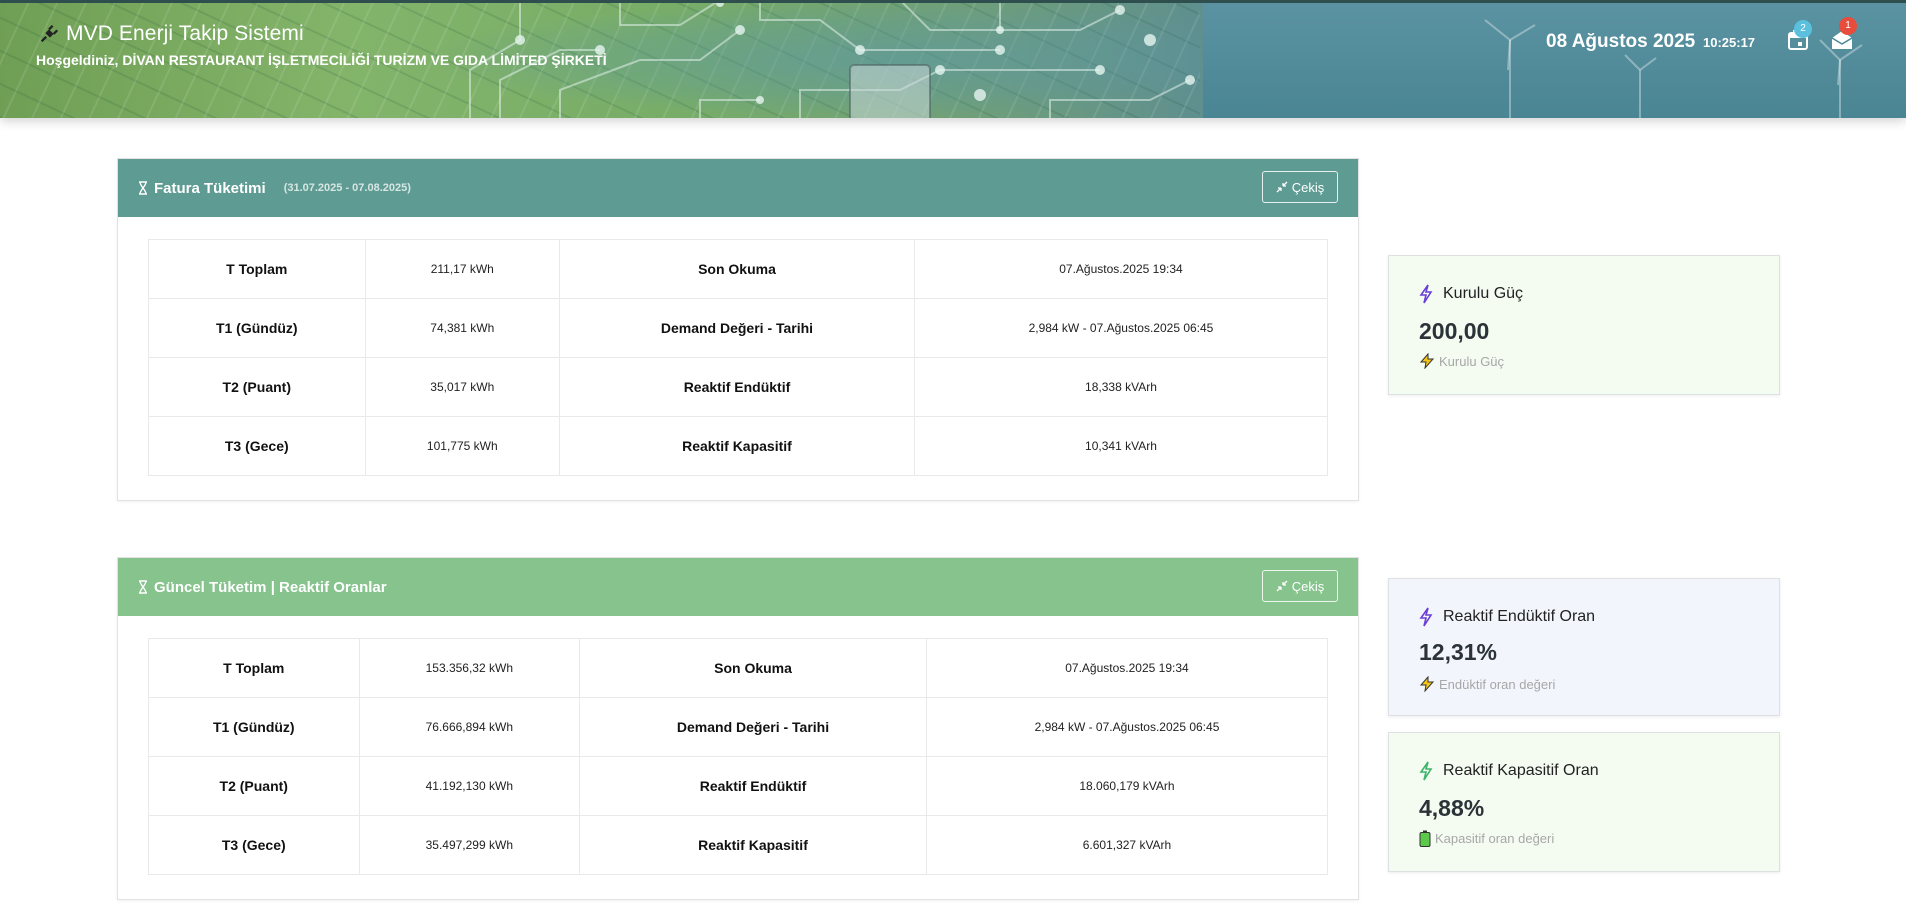 This screenshot has width=1906, height=913. I want to click on capacitive-ratio-value: 4,88%, so click(1452, 808).